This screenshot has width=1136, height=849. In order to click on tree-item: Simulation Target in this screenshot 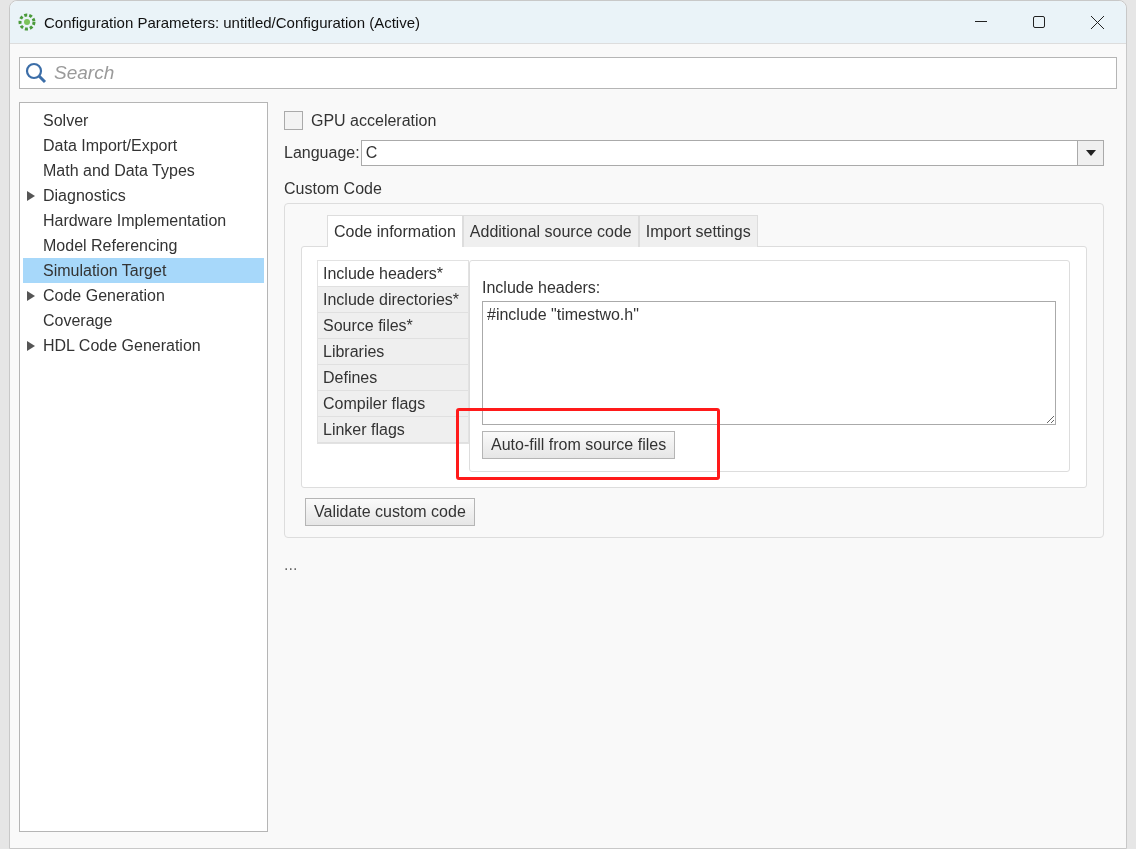, I will do `click(143, 270)`.